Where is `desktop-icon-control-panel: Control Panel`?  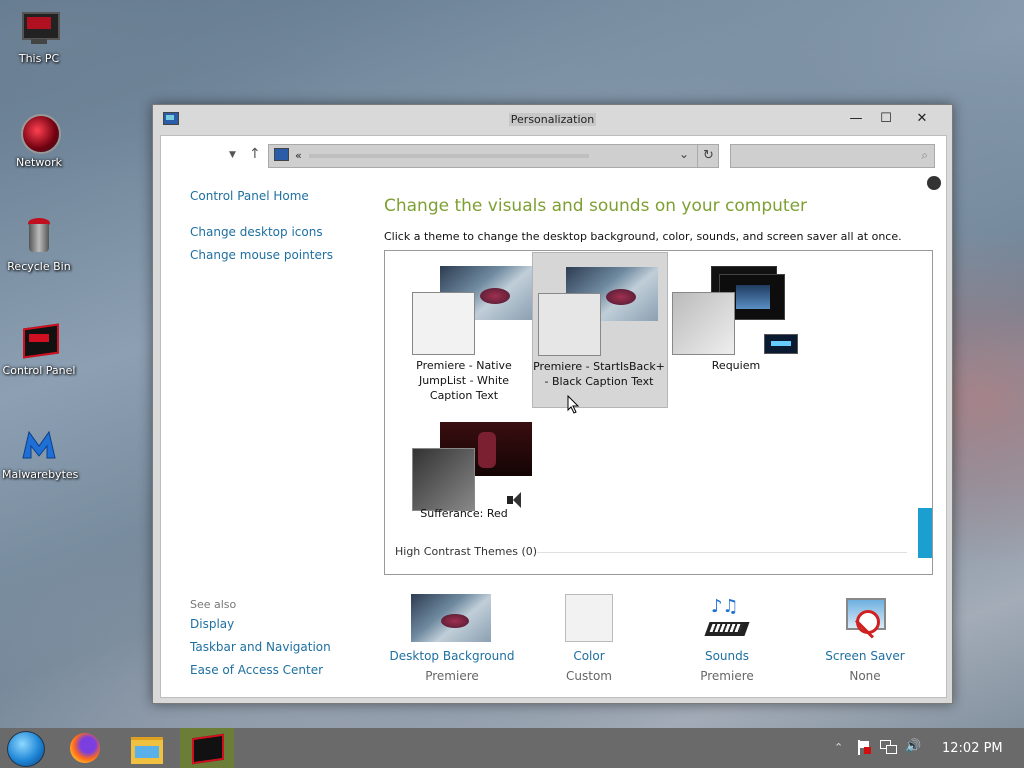 desktop-icon-control-panel: Control Panel is located at coordinates (39, 348).